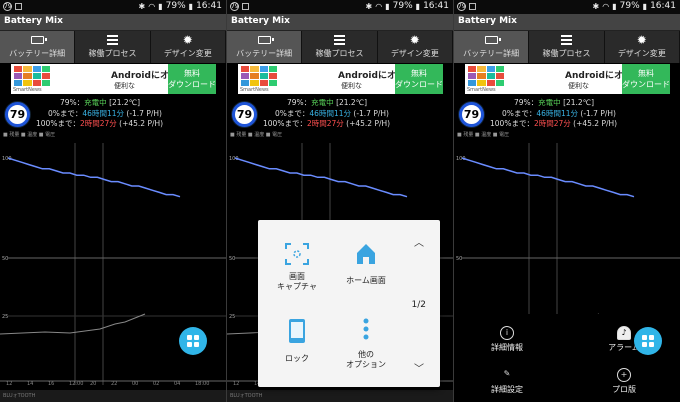 The height and width of the screenshot is (402, 680). I want to click on page-indicator: 1/2, so click(418, 305).